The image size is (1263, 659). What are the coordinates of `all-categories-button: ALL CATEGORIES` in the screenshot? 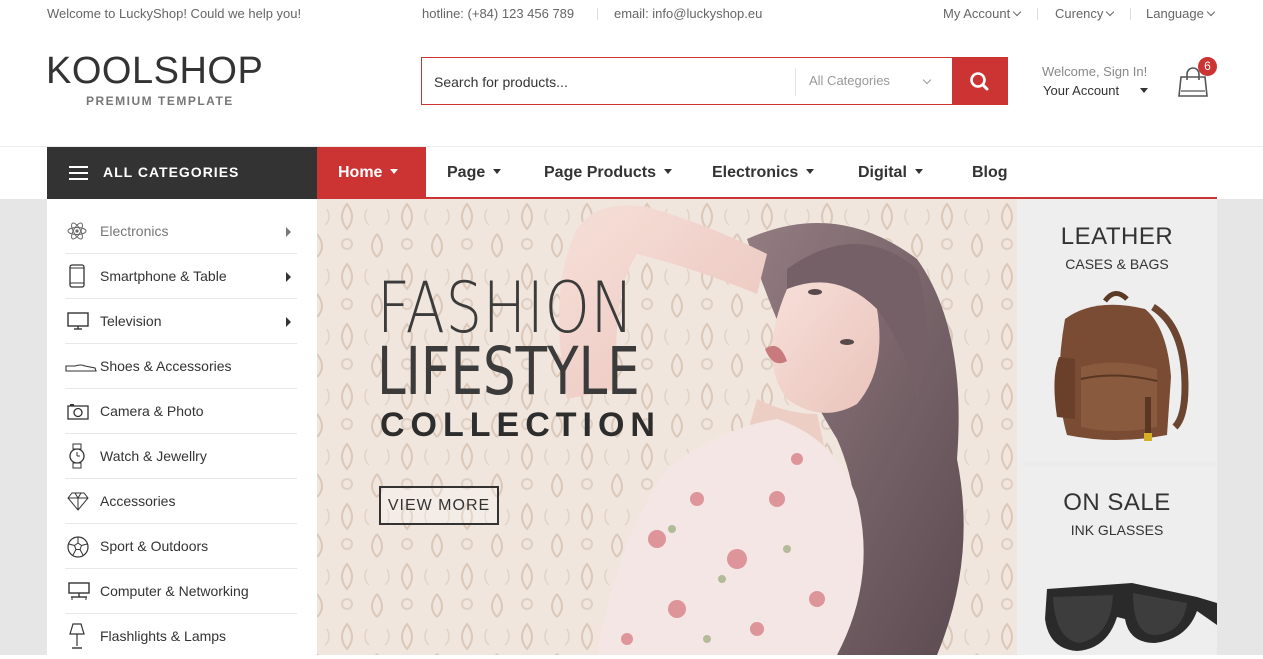 It's located at (182, 173).